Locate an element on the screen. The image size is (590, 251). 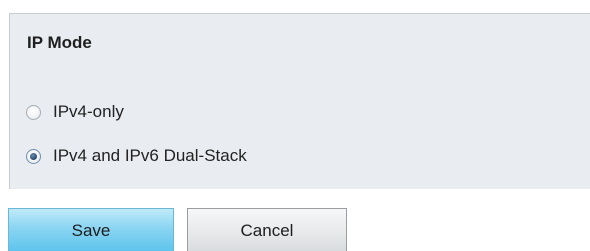
dual-stack-option: IPv4 and IPv6 Dual-Stack is located at coordinates (136, 156).